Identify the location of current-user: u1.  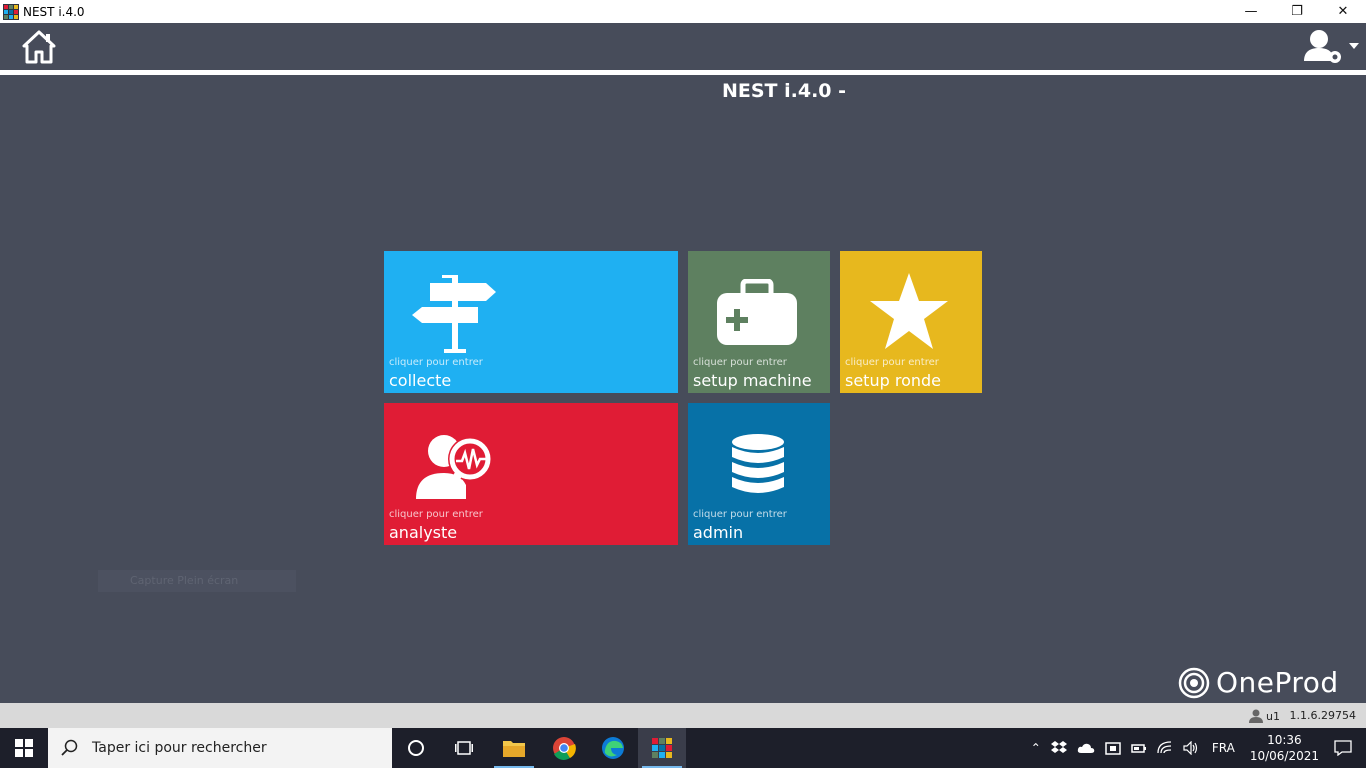
(1264, 716).